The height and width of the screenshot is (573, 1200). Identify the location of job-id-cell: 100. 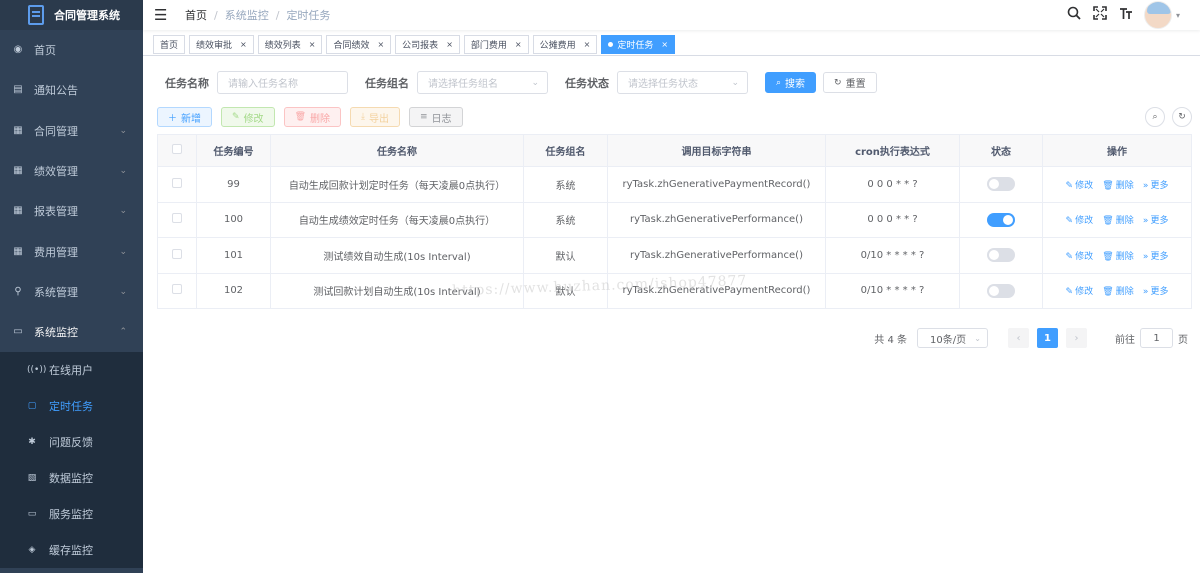
(233, 219).